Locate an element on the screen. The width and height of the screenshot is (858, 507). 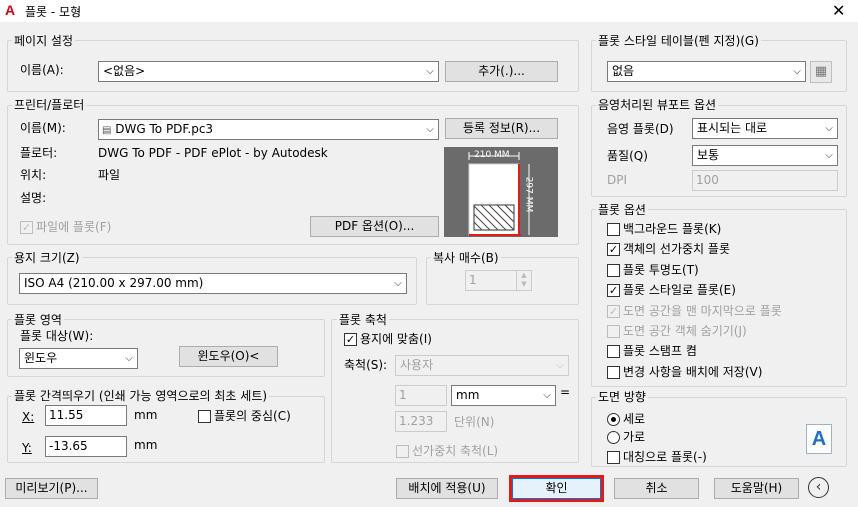
paper-size-value: ISO A4 (210.00 x 297.00 mm) is located at coordinates (114, 283).